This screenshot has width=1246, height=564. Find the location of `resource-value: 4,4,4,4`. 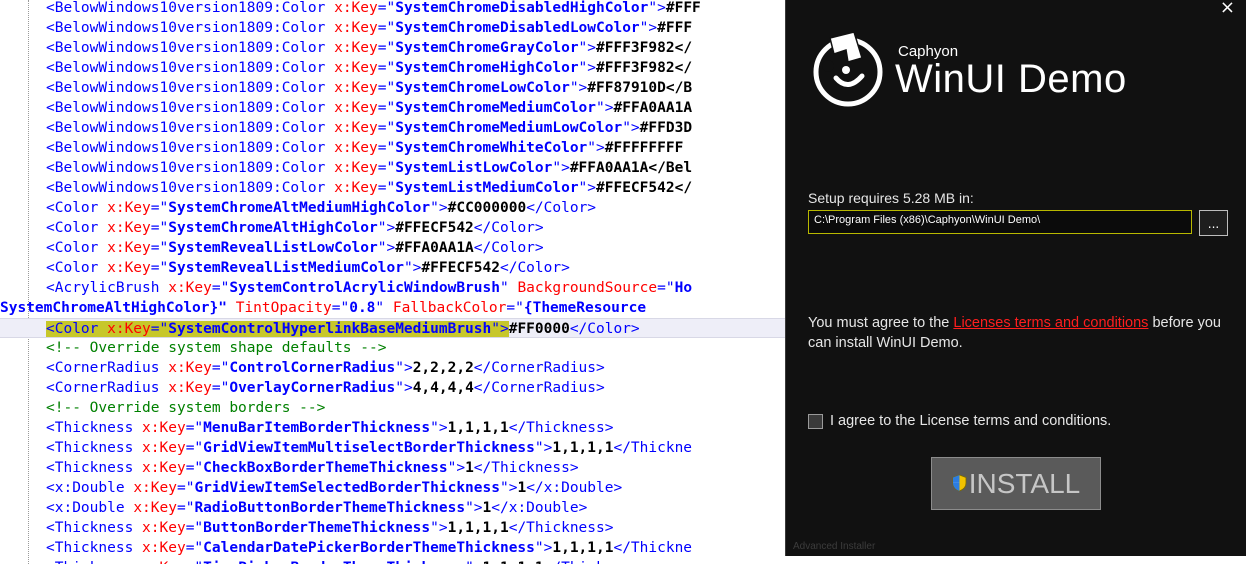

resource-value: 4,4,4,4 is located at coordinates (443, 388).